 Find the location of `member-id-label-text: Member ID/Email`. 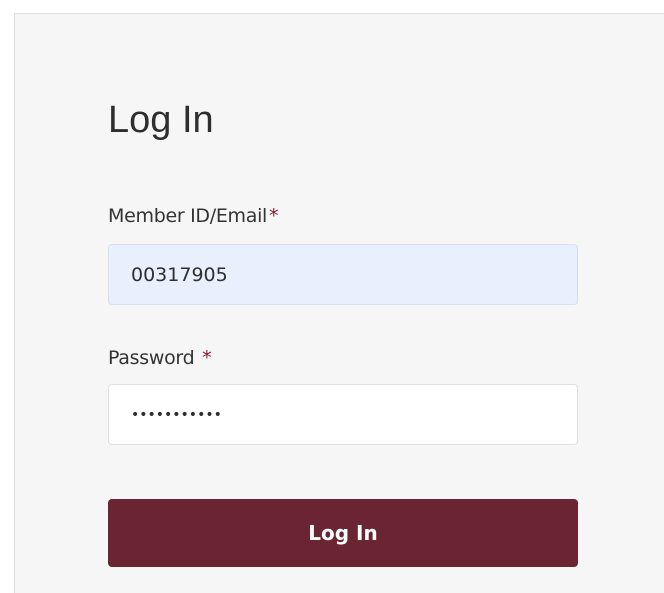

member-id-label-text: Member ID/Email is located at coordinates (188, 216).